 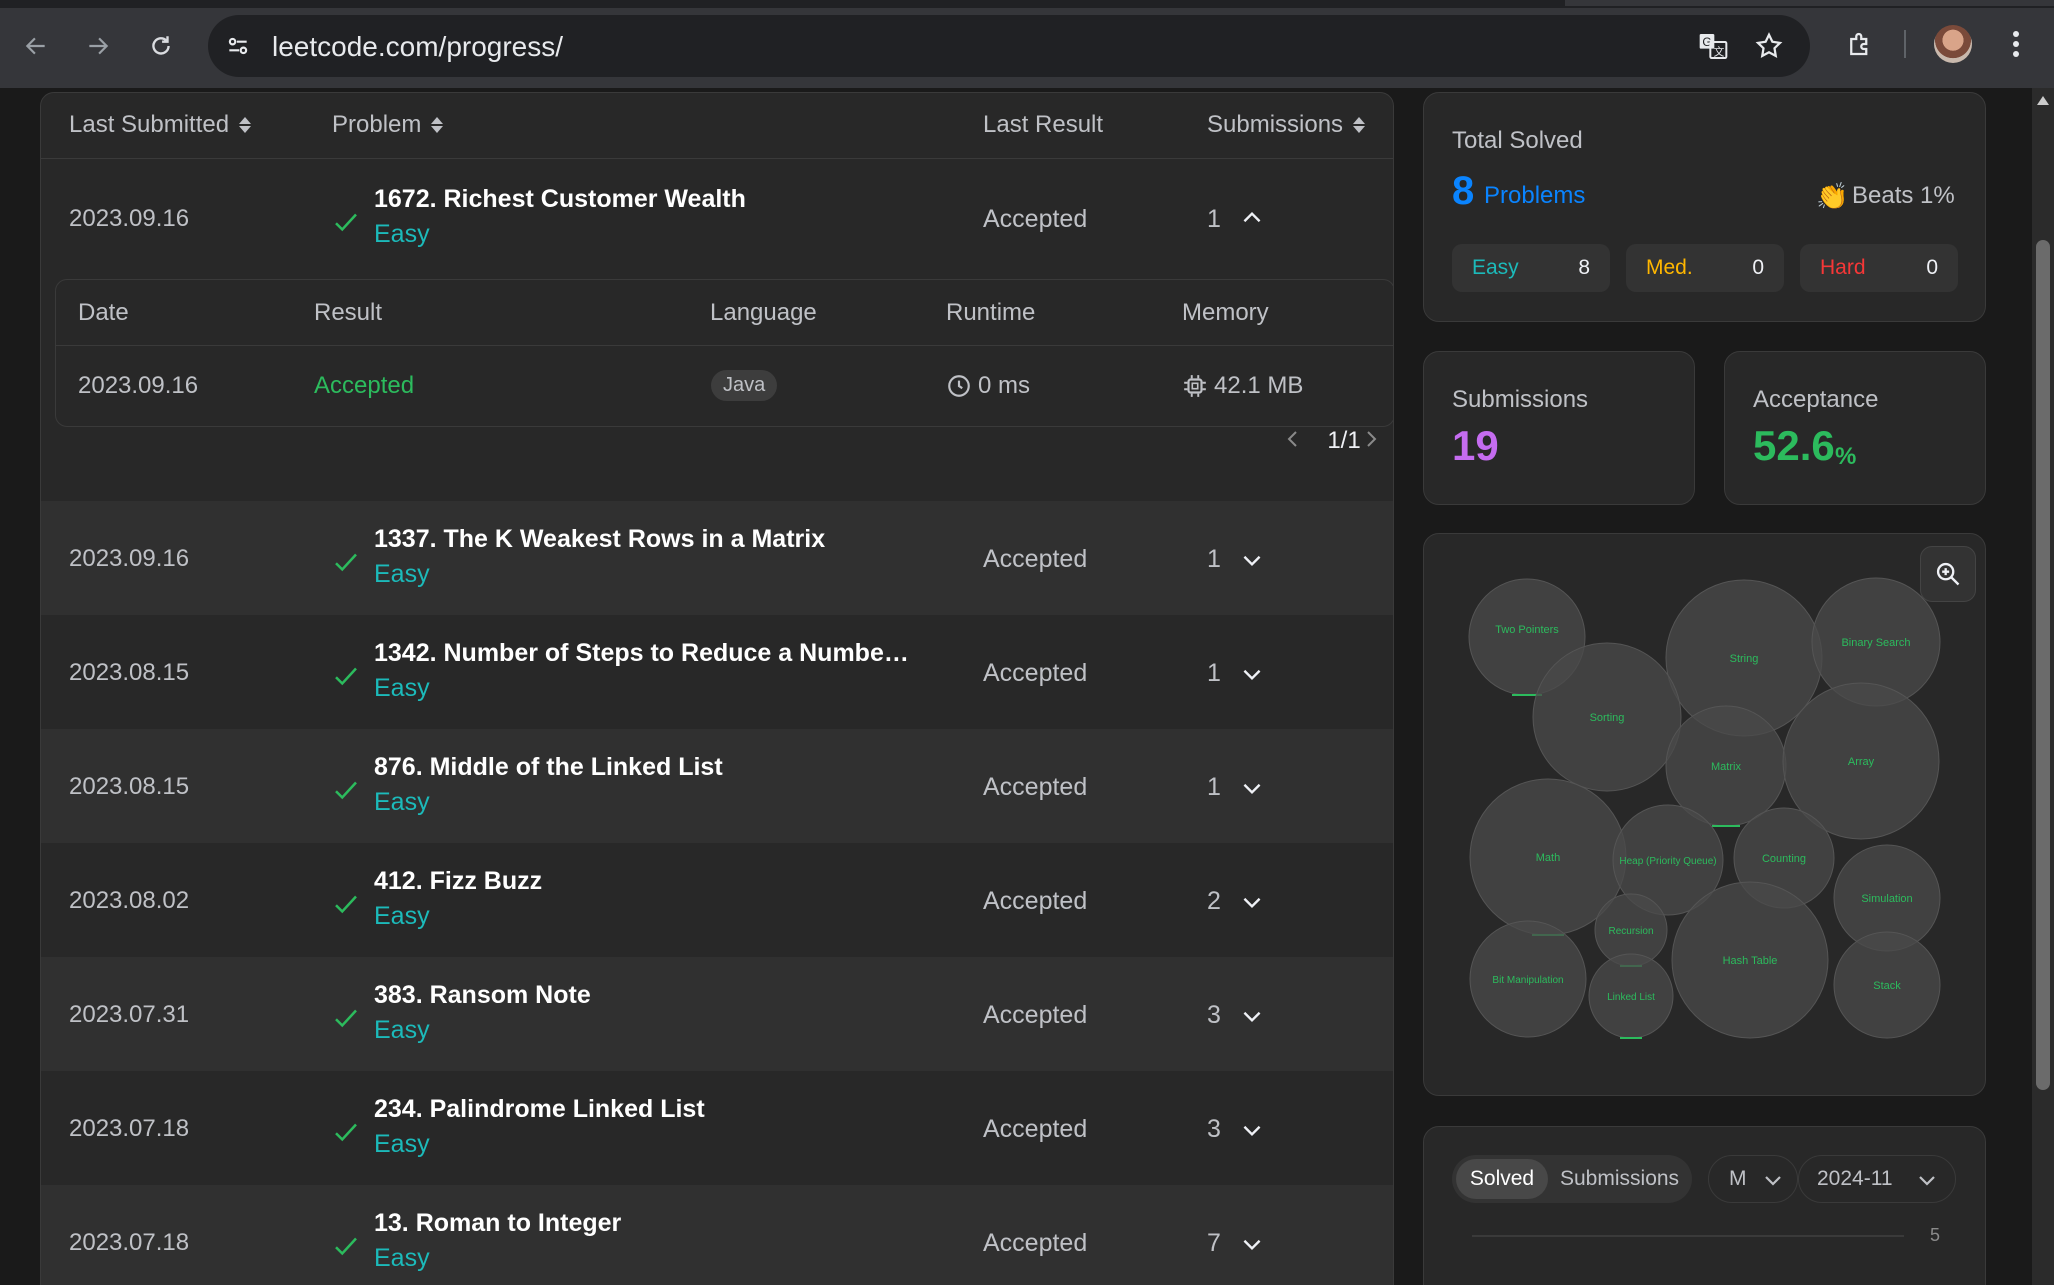 I want to click on forward-button, so click(x=98, y=46).